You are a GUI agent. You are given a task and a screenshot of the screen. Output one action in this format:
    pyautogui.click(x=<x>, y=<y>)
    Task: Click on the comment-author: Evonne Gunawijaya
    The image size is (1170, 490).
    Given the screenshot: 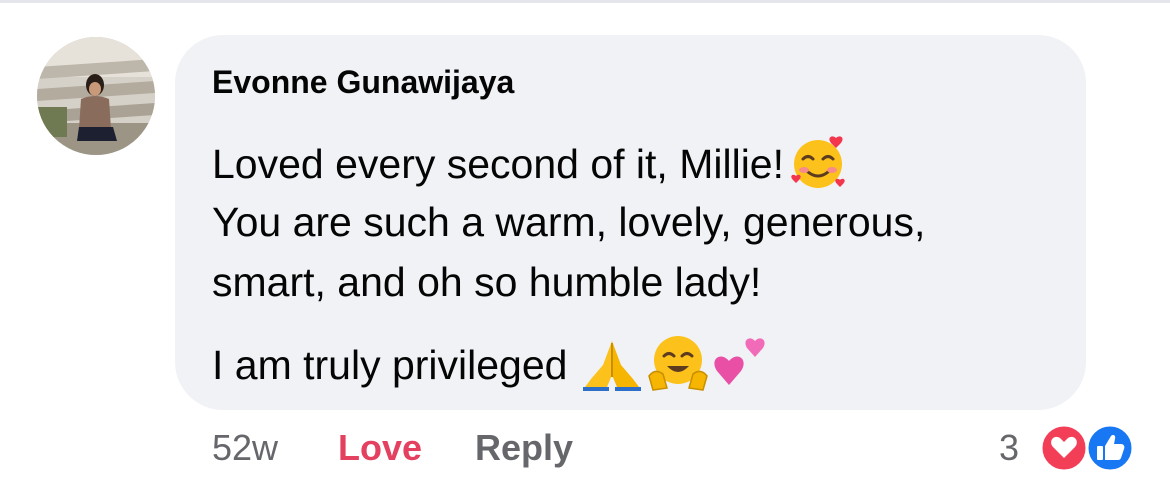 What is the action you would take?
    pyautogui.click(x=363, y=82)
    